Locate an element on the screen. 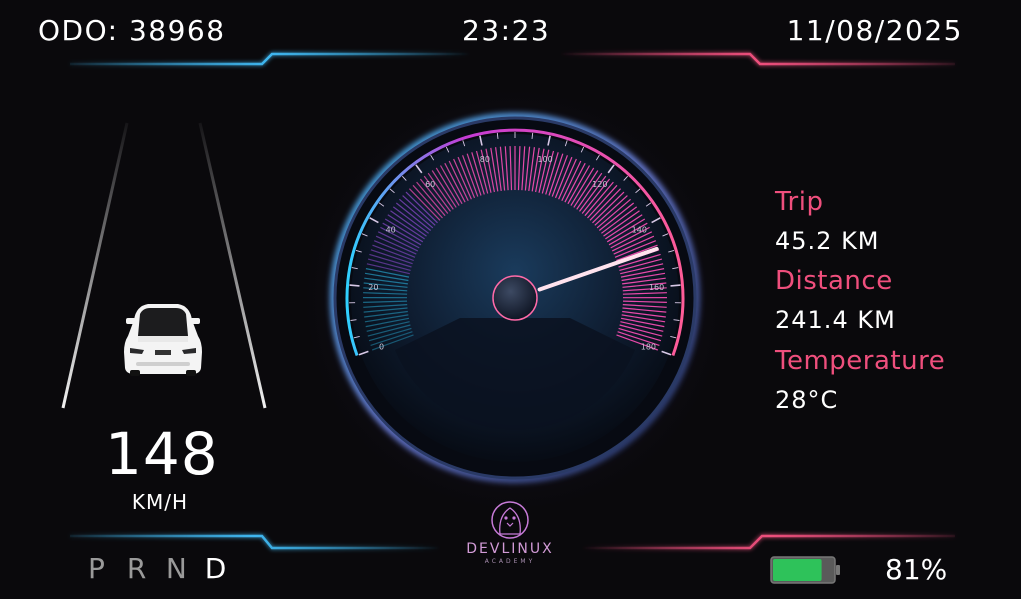 The width and height of the screenshot is (1021, 599). gauge-tick-label: 80 is located at coordinates (485, 159).